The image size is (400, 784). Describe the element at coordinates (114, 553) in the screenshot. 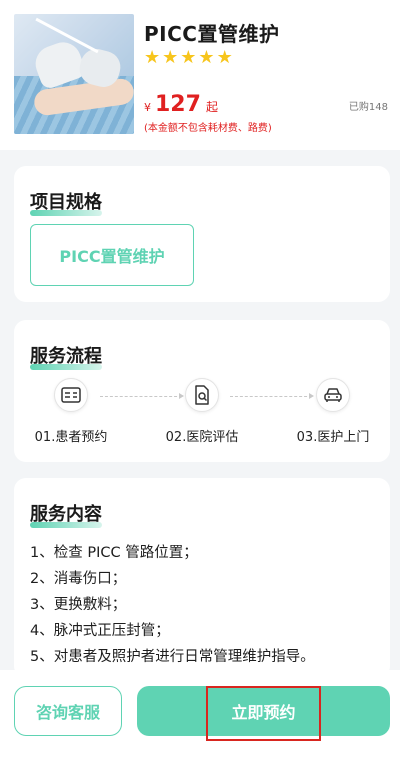

I see `list-item: 1、检查 PICC 管路位置；` at that location.